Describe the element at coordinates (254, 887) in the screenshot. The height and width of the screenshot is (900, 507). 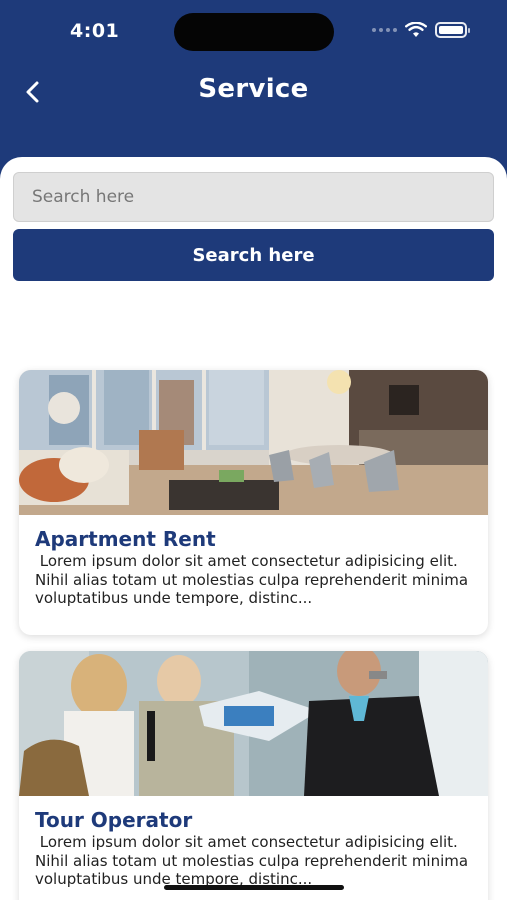
I see `home-indicator` at that location.